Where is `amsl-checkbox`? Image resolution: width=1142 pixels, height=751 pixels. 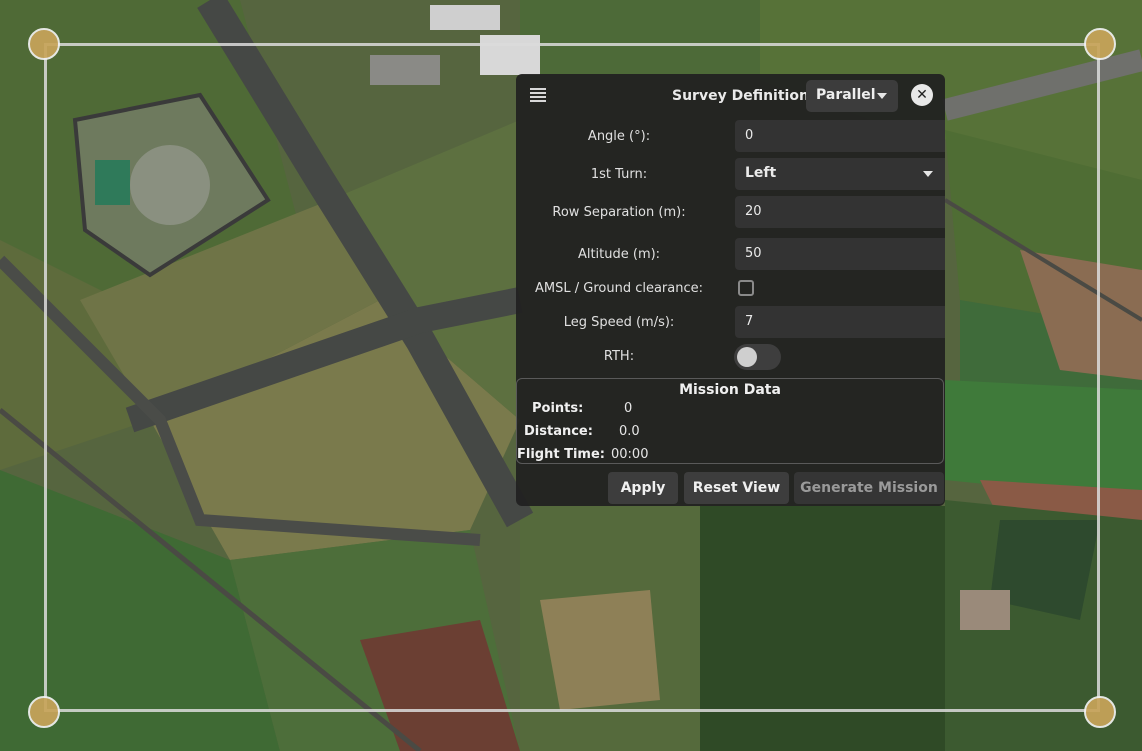
amsl-checkbox is located at coordinates (746, 288).